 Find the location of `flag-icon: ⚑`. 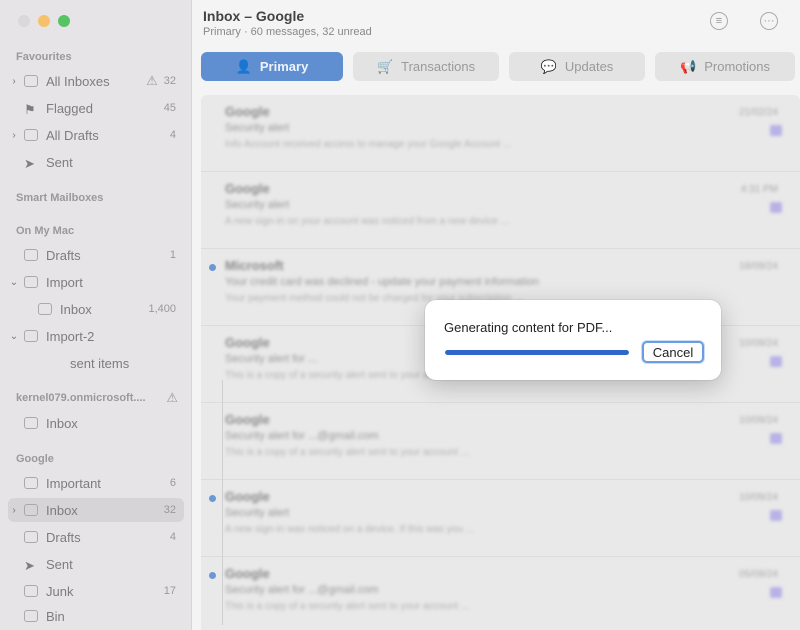

flag-icon: ⚑ is located at coordinates (30, 109).